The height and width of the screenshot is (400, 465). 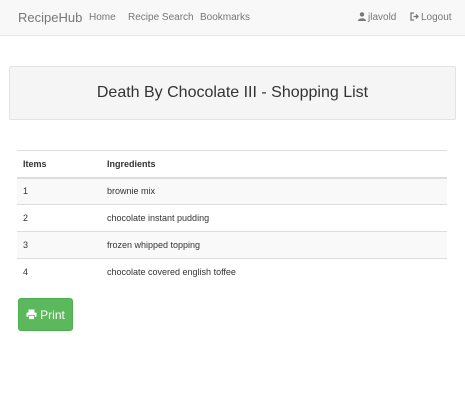 What do you see at coordinates (436, 17) in the screenshot?
I see `logout-label: Logout` at bounding box center [436, 17].